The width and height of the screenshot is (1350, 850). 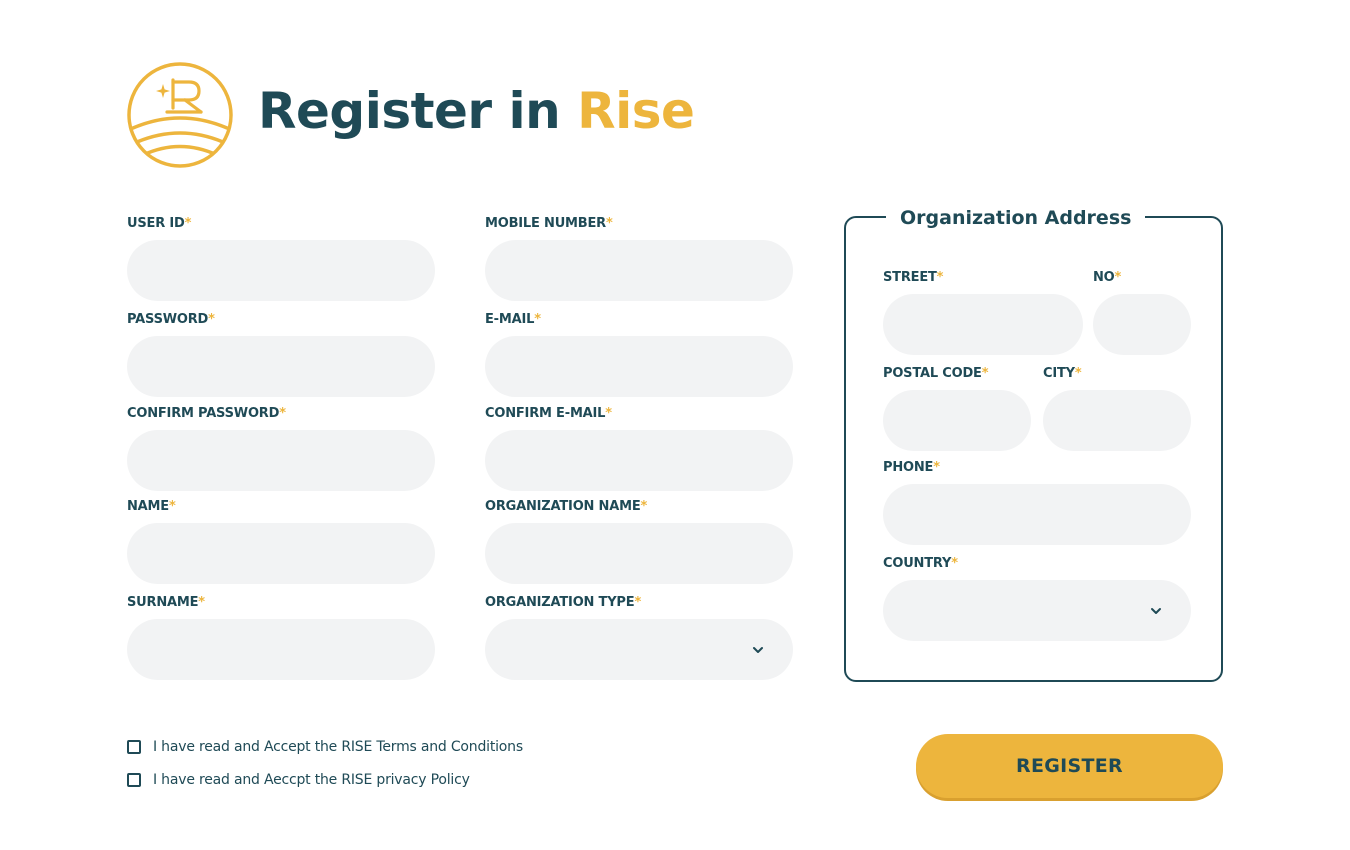 What do you see at coordinates (171, 319) in the screenshot?
I see `password-label: PASSWORD*` at bounding box center [171, 319].